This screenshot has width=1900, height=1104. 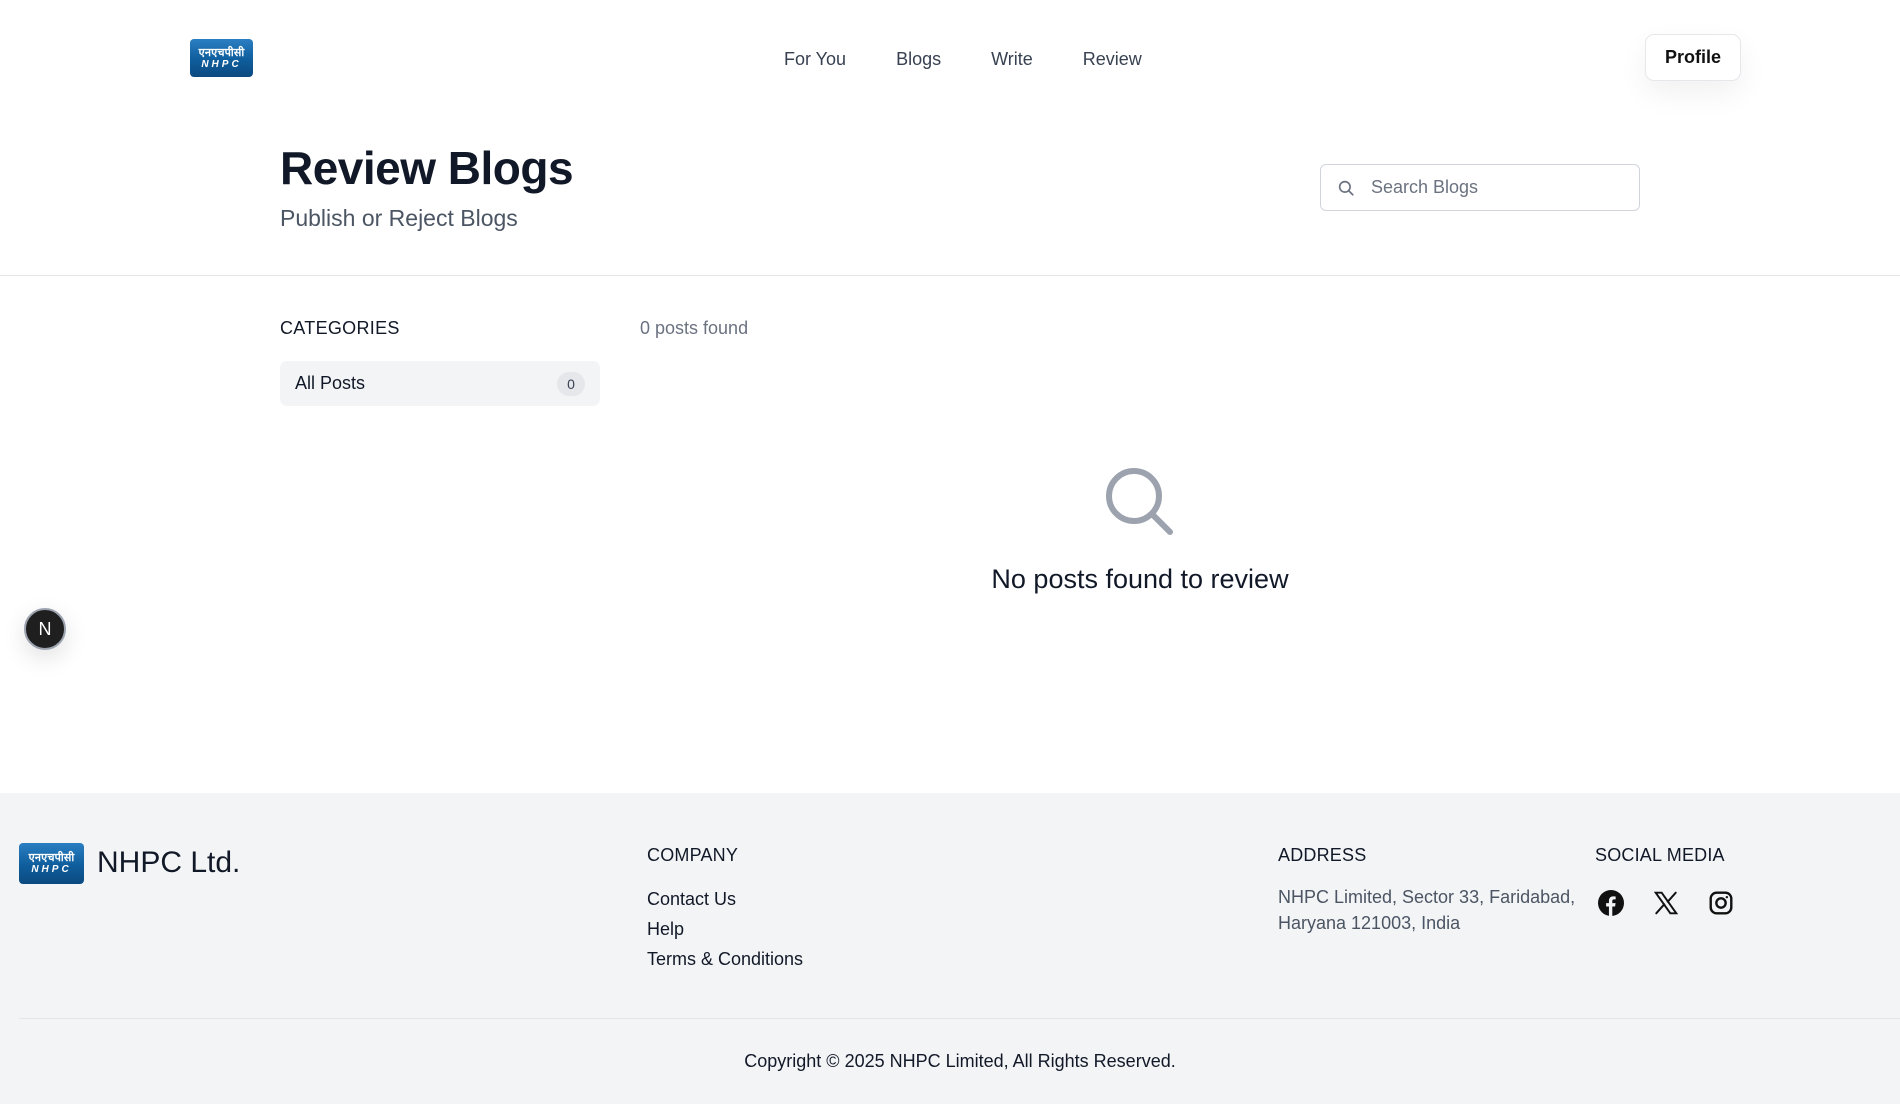 I want to click on nav-blogs: Blogs, so click(x=918, y=59).